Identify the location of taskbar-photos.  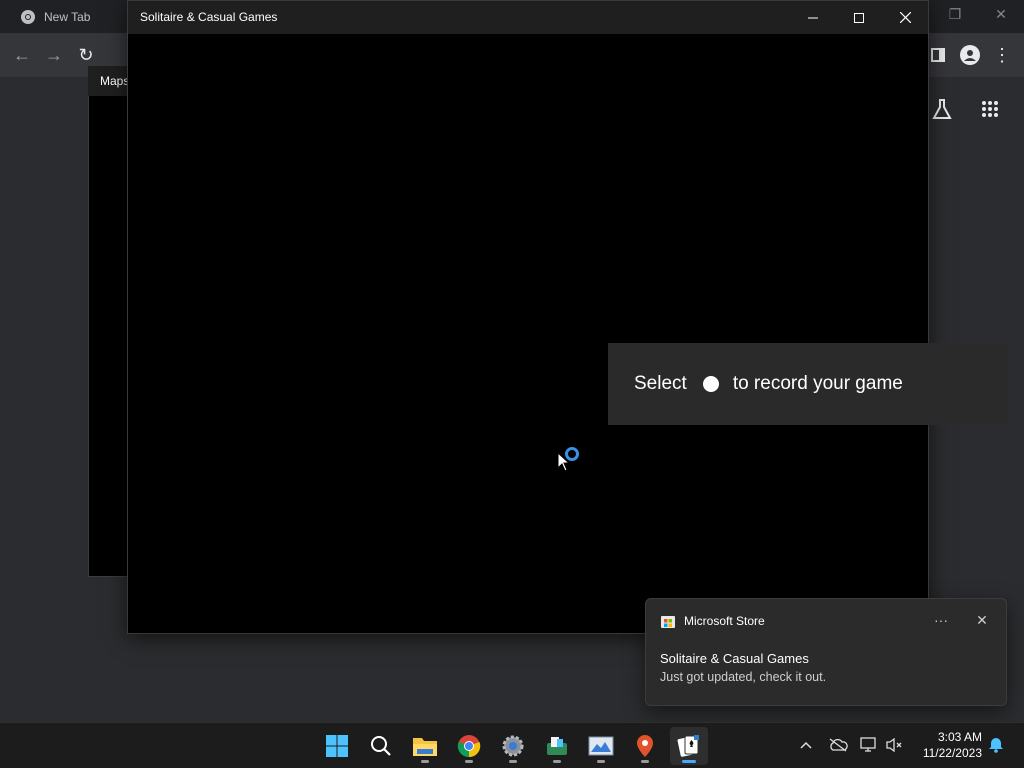
(601, 746).